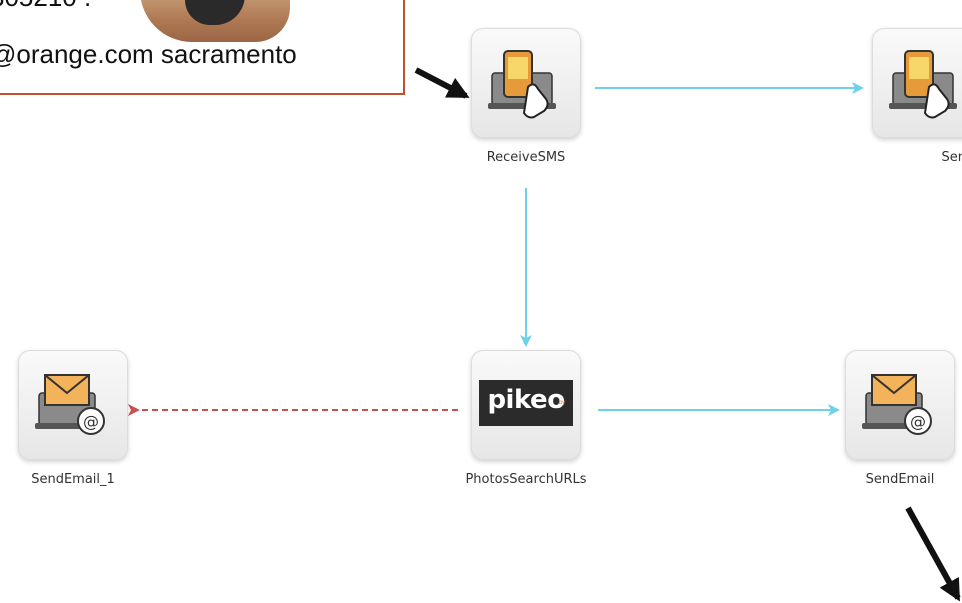  Describe the element at coordinates (526, 157) in the screenshot. I see `node-label: ReceiveSMS` at that location.